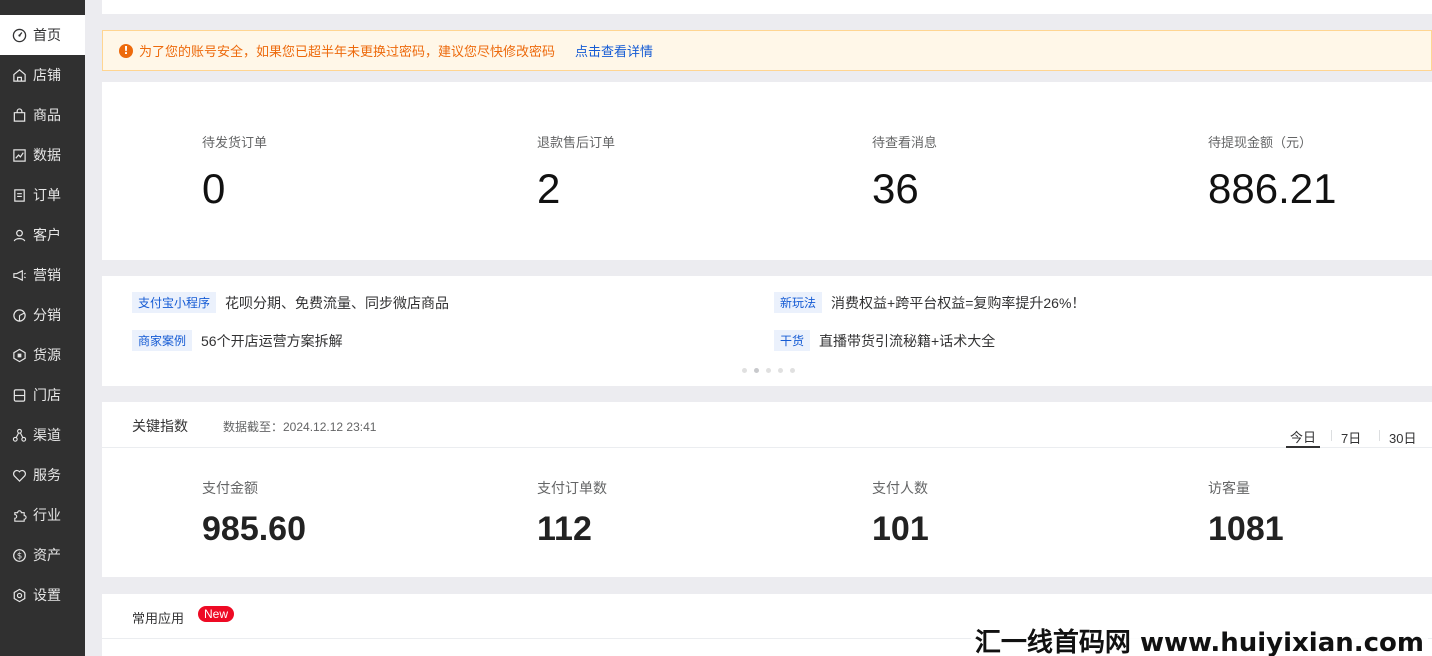 The height and width of the screenshot is (656, 1432). I want to click on stat-value: 886.21, so click(1272, 188).